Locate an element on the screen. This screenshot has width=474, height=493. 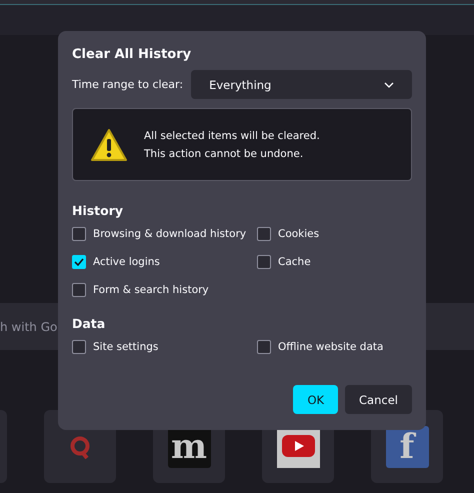
checkbox-label: Active logins is located at coordinates (126, 262).